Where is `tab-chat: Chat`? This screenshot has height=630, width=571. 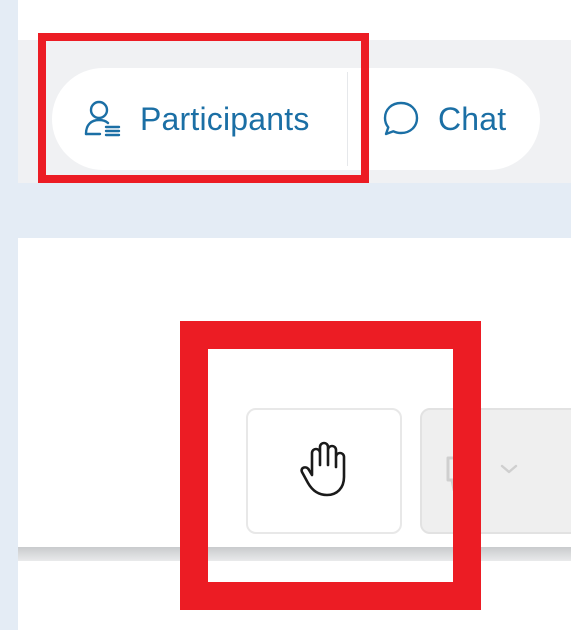
tab-chat: Chat is located at coordinates (444, 119).